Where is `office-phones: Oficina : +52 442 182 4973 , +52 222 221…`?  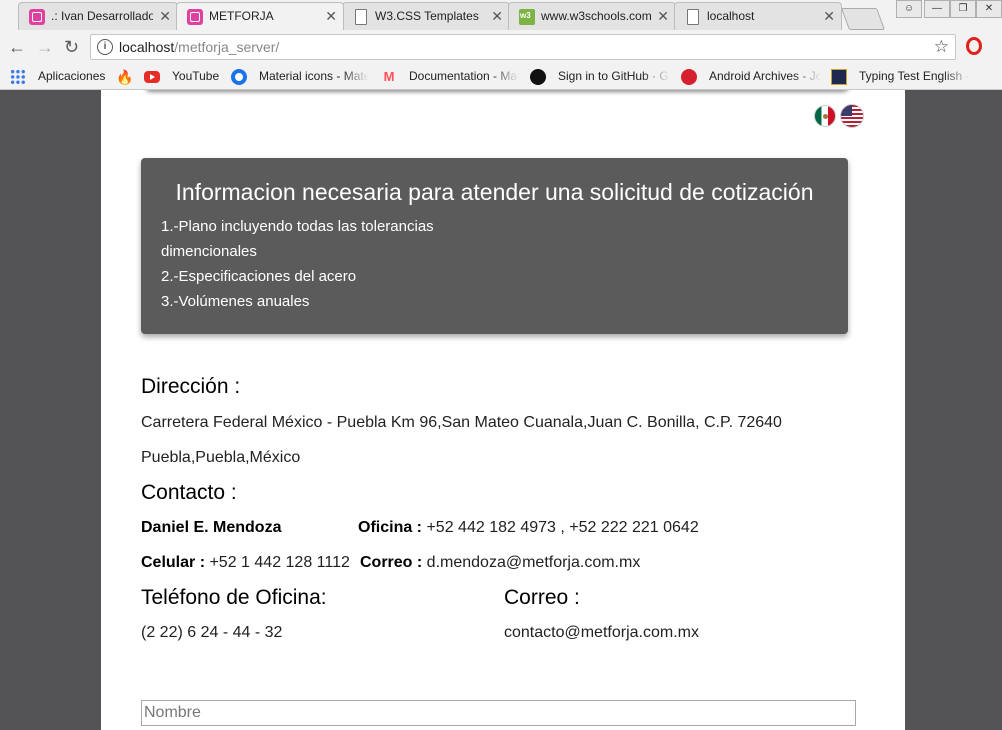
office-phones: Oficina : +52 442 182 4973 , +52 222 221… is located at coordinates (528, 528).